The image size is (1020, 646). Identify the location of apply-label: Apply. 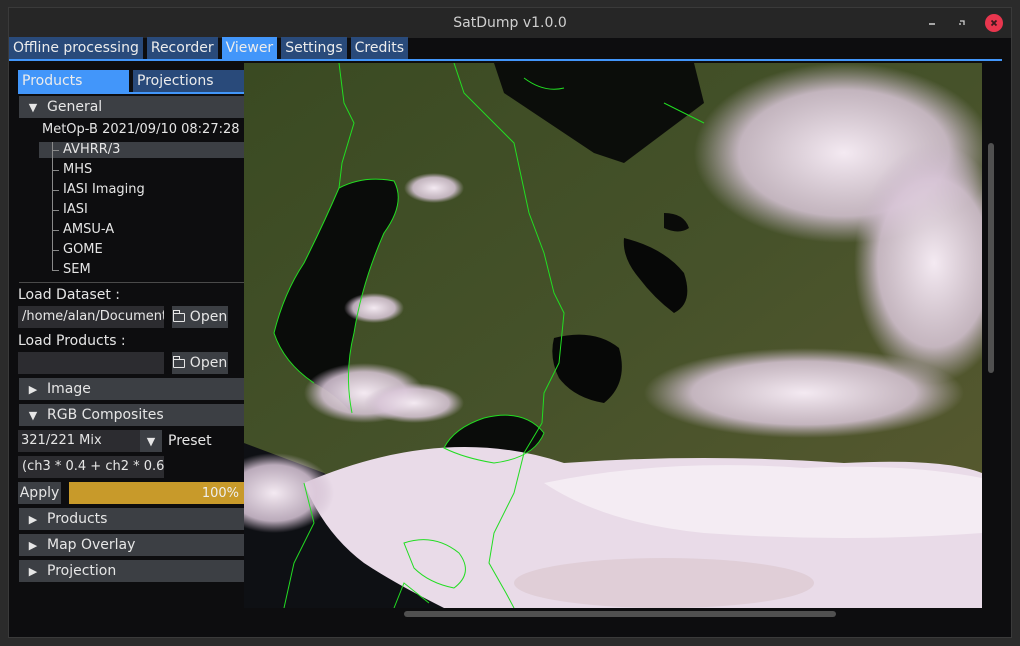
(39, 493).